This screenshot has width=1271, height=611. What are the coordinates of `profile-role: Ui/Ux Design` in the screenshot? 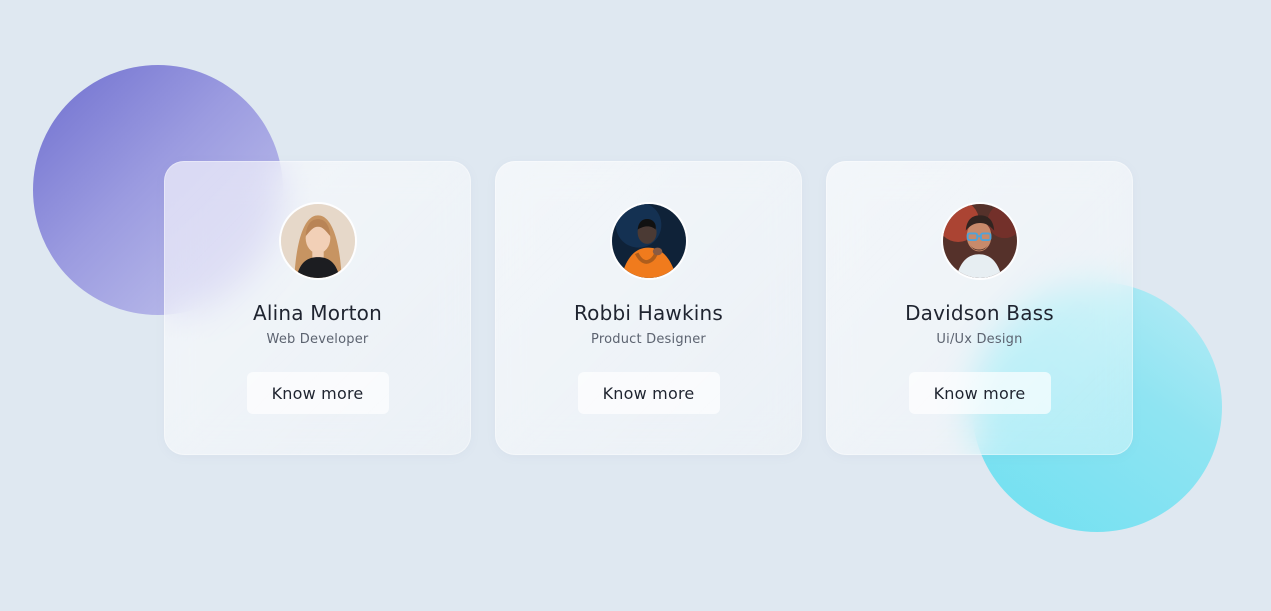 It's located at (979, 339).